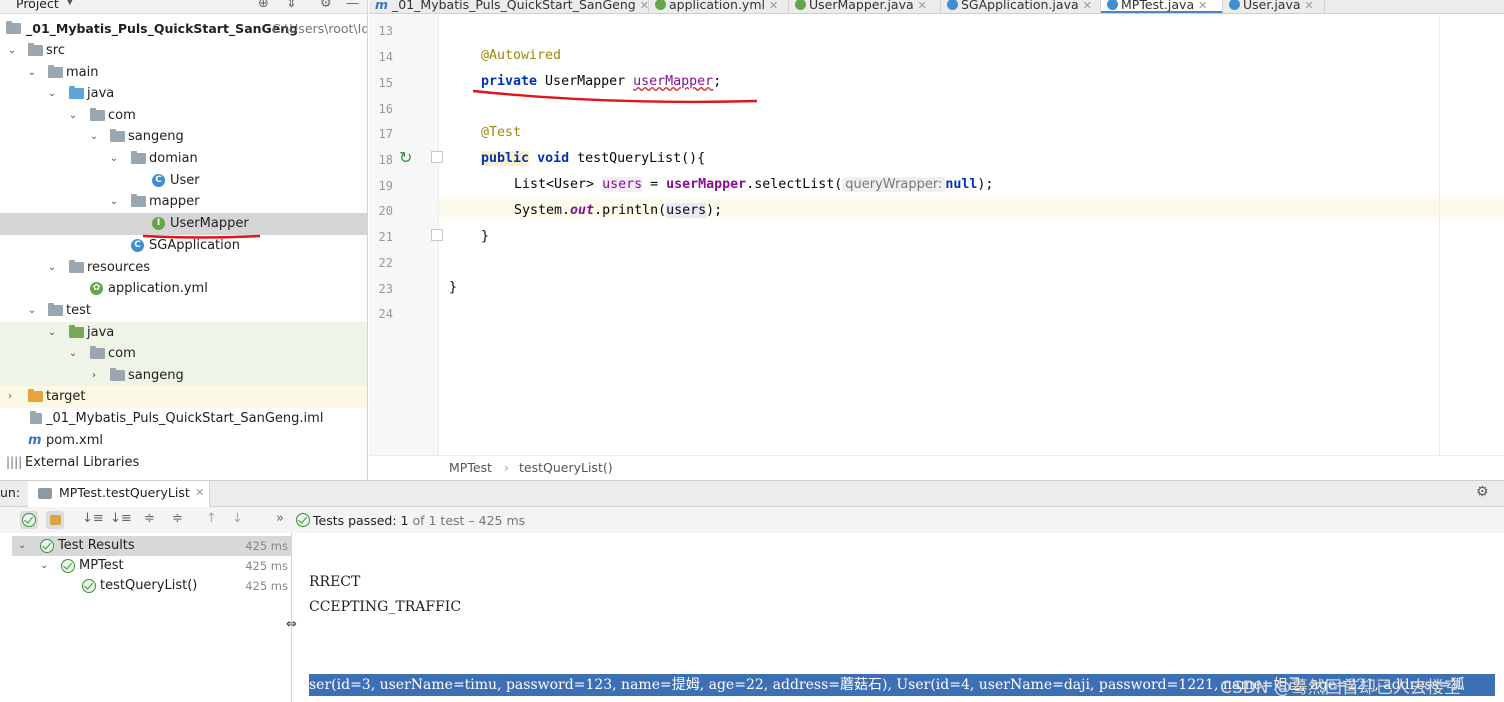  I want to click on line-number: 24, so click(385, 314).